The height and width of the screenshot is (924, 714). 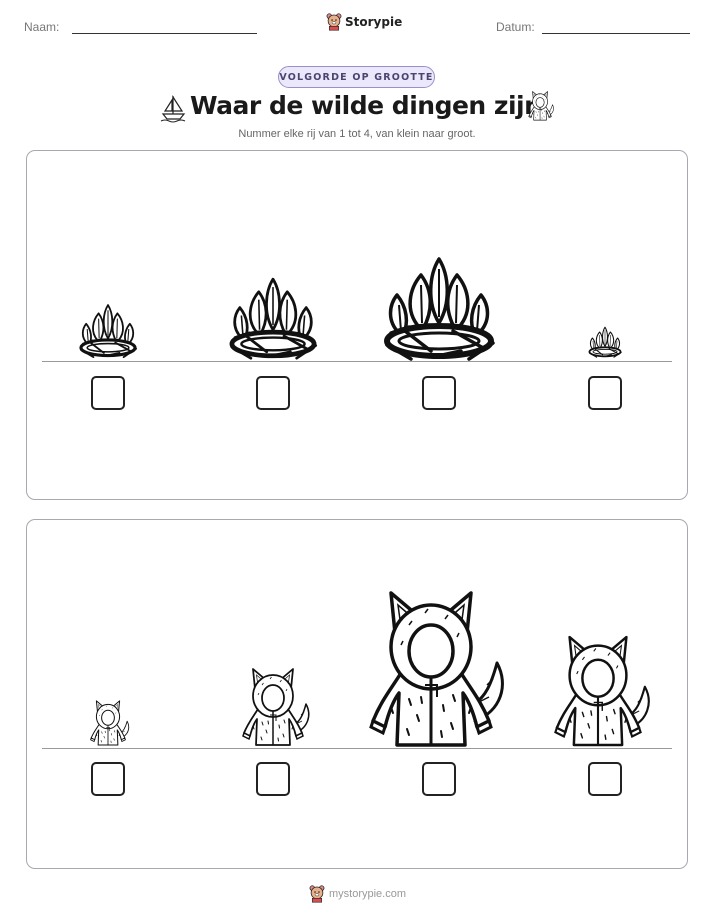 I want to click on ground-line, so click(x=357, y=748).